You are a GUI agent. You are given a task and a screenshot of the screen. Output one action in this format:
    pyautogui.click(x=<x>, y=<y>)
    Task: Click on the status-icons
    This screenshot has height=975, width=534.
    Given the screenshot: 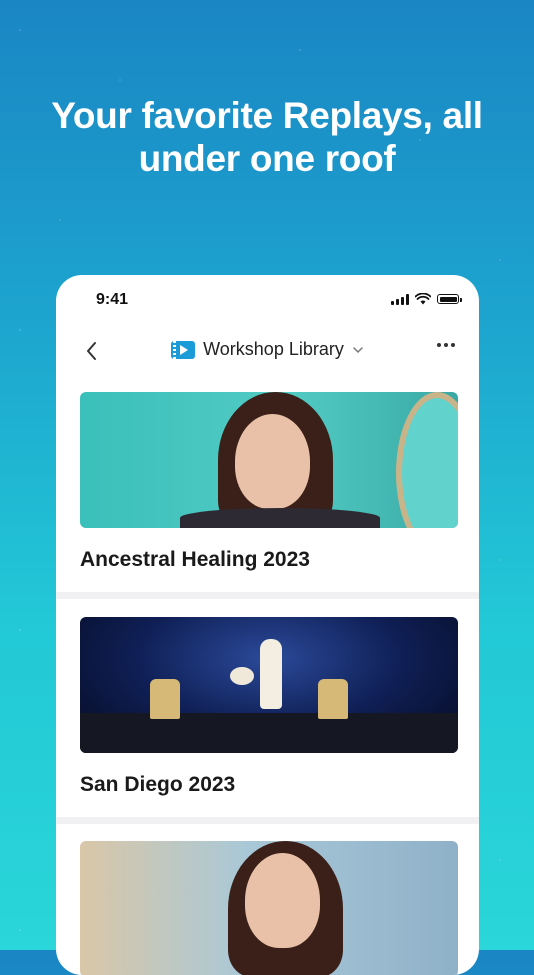 What is the action you would take?
    pyautogui.click(x=426, y=299)
    